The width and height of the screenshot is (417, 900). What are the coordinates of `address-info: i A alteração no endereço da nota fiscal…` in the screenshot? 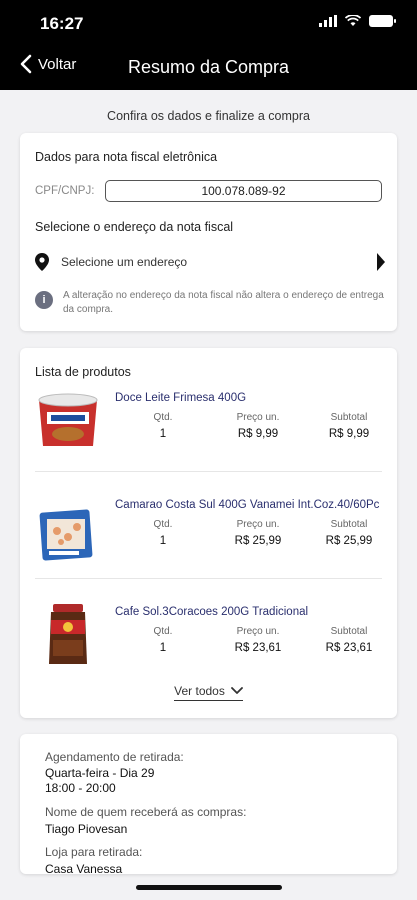 It's located at (210, 303).